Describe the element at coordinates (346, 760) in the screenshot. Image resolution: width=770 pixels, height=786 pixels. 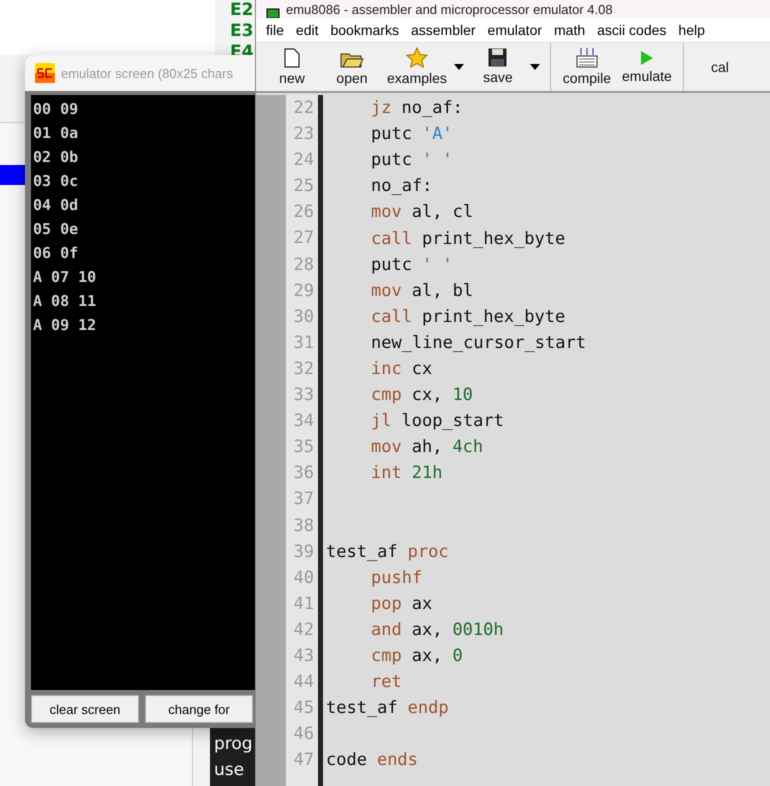
I see `code-token: code` at that location.